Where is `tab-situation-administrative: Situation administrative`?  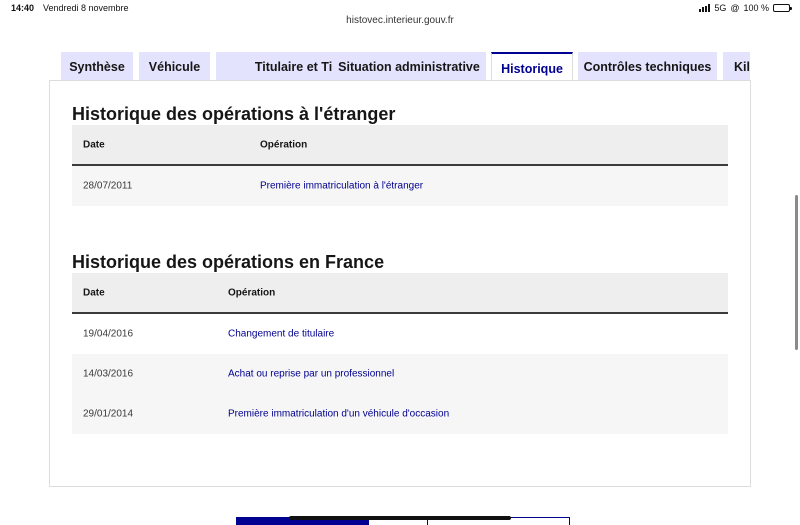
tab-situation-administrative: Situation administrative is located at coordinates (409, 67).